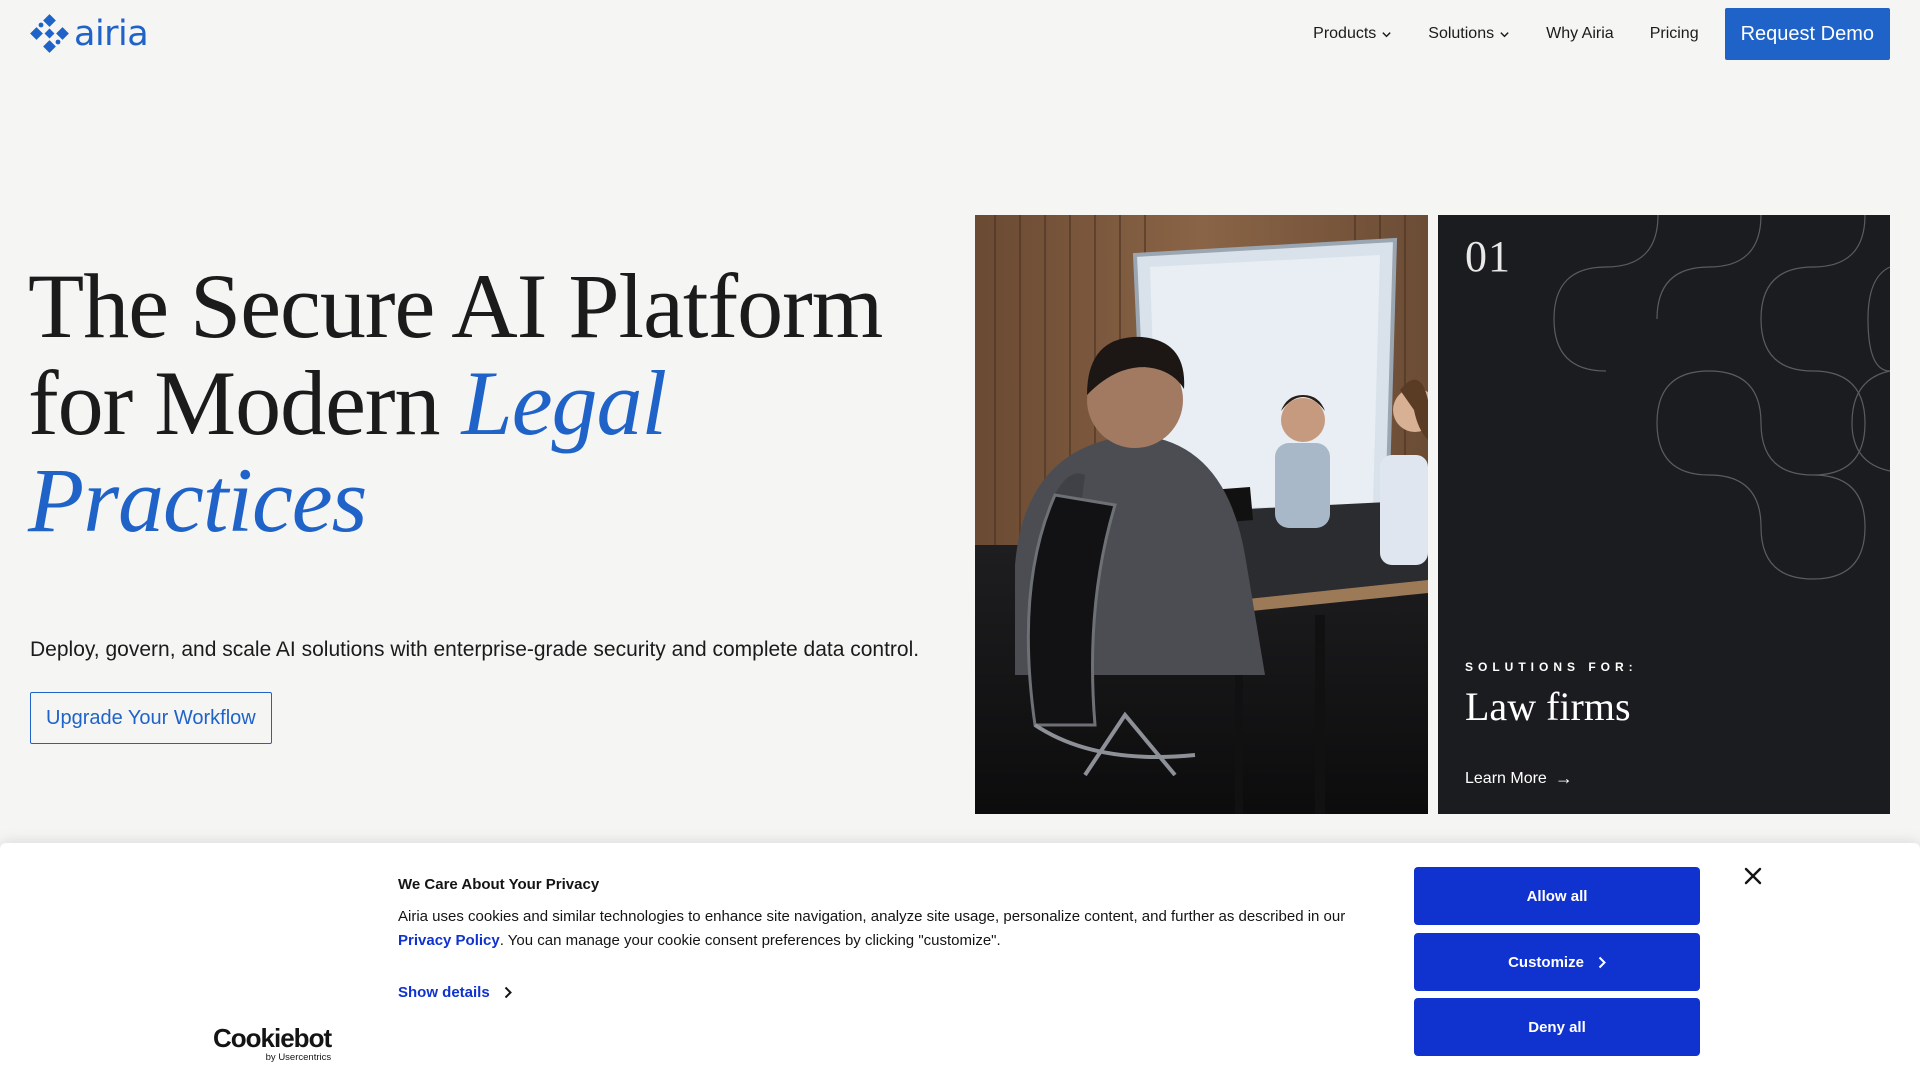 The image size is (1920, 1080). Describe the element at coordinates (197, 500) in the screenshot. I see `hero-title-accent-practices: Practices` at that location.